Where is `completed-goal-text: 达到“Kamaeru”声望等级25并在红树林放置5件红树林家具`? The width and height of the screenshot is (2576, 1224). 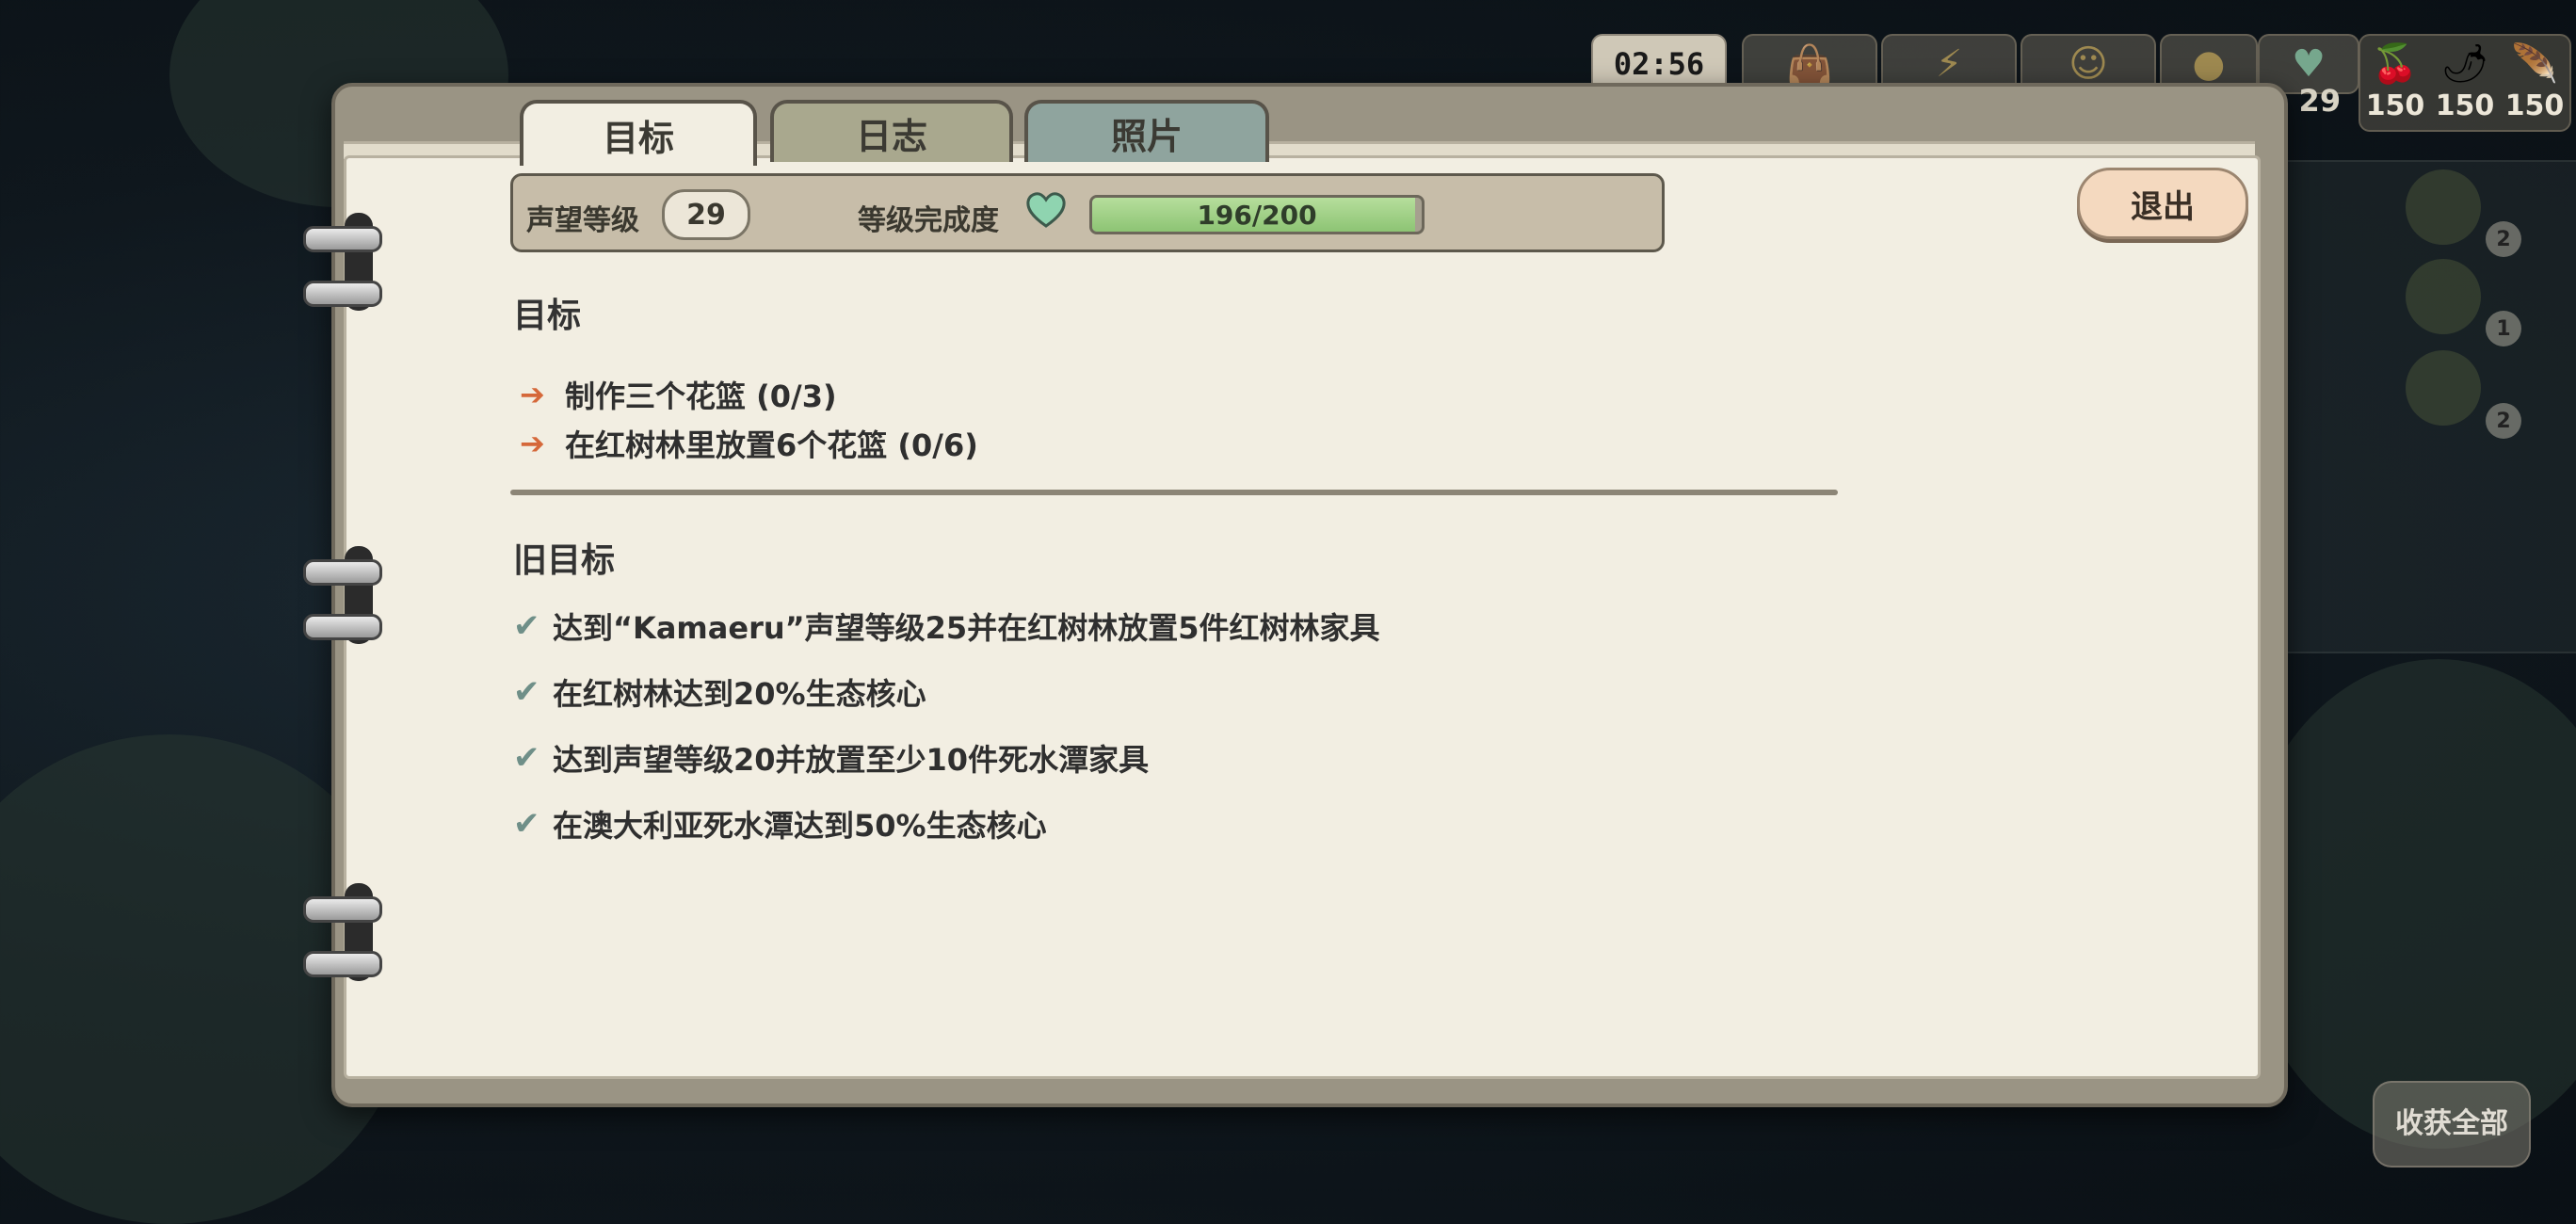 completed-goal-text: 达到“Kamaeru”声望等级25并在红树林放置5件红树林家具 is located at coordinates (966, 628).